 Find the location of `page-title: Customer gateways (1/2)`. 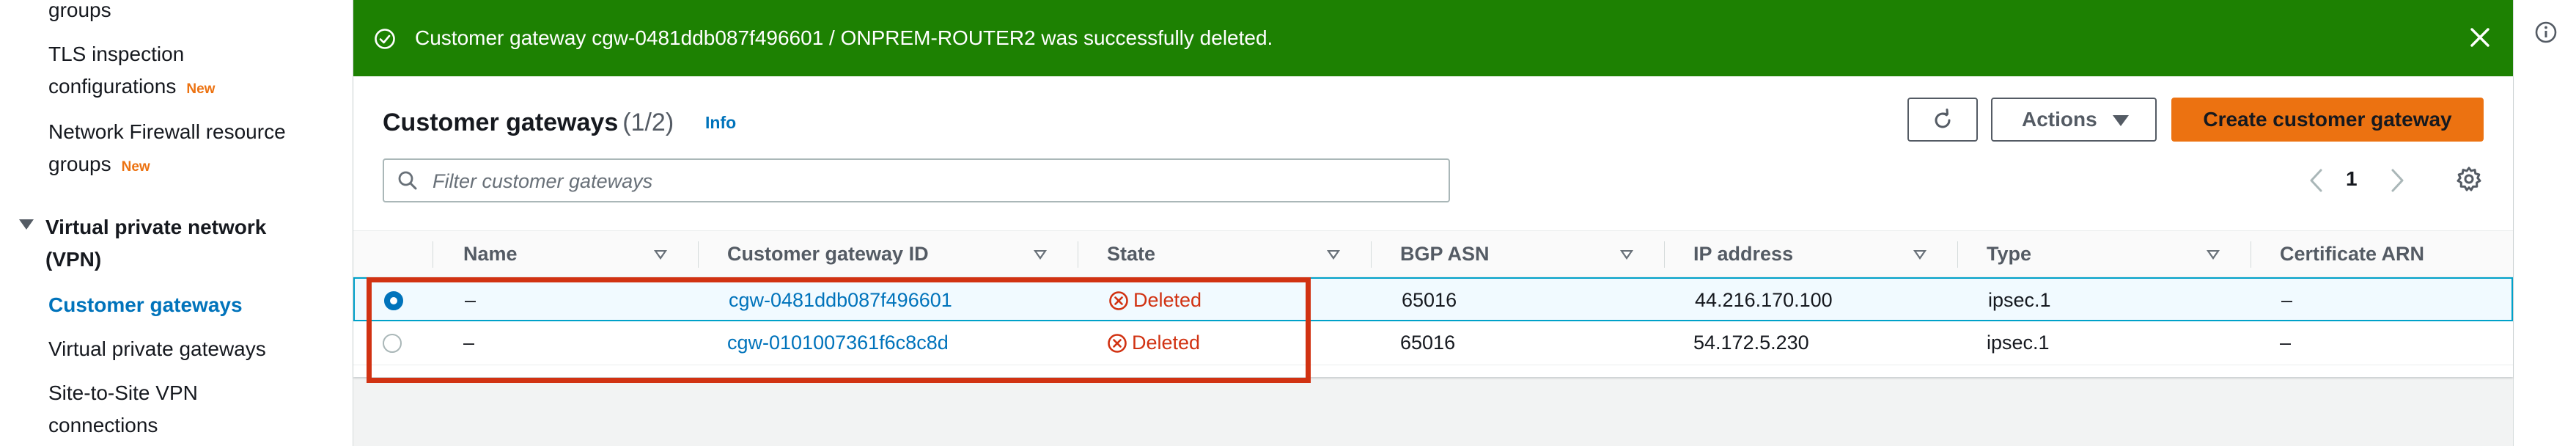

page-title: Customer gateways (1/2) is located at coordinates (528, 122).